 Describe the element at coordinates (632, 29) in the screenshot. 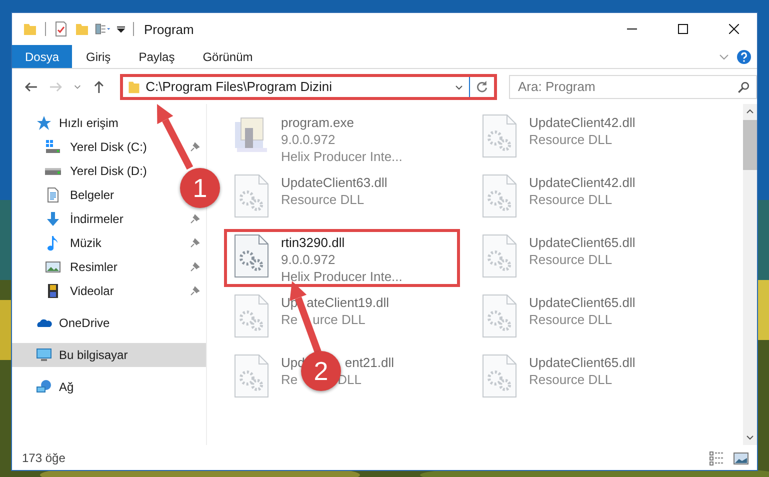

I see `minimize-icon` at that location.